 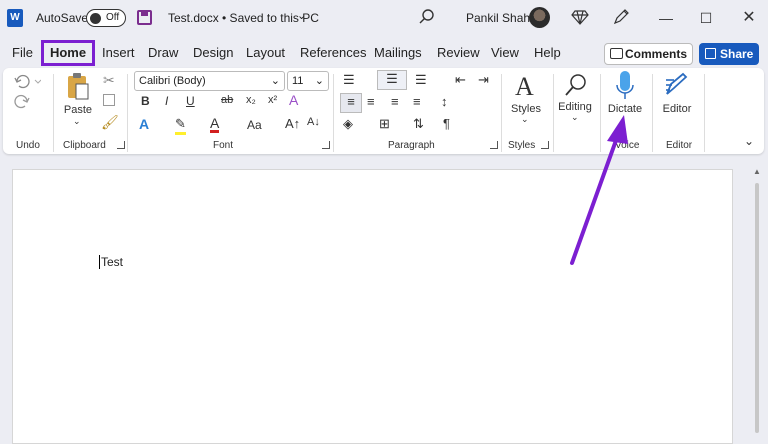 What do you see at coordinates (411, 145) in the screenshot?
I see `group-label-paragraph: Paragraph` at bounding box center [411, 145].